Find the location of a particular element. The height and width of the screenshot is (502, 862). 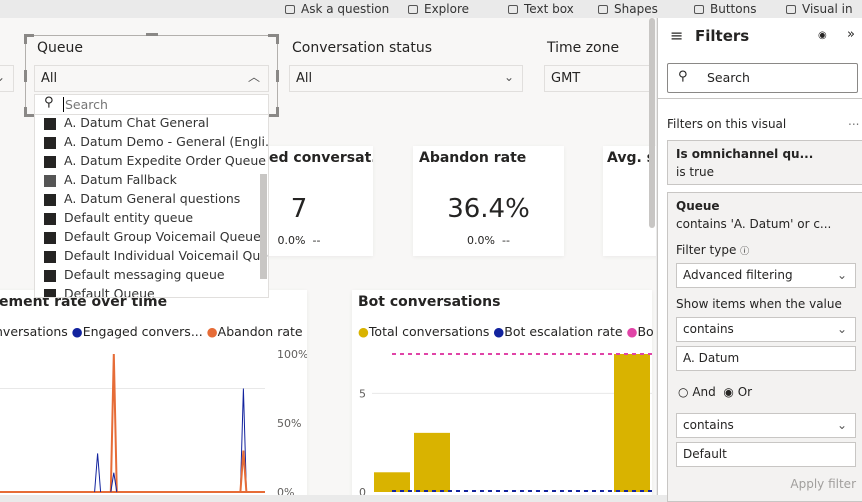

legend-item: Total conversations is located at coordinates (429, 331).